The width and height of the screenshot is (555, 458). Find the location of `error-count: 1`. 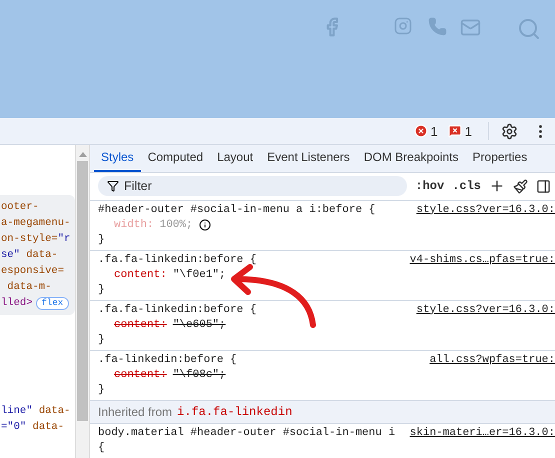

error-count: 1 is located at coordinates (434, 131).